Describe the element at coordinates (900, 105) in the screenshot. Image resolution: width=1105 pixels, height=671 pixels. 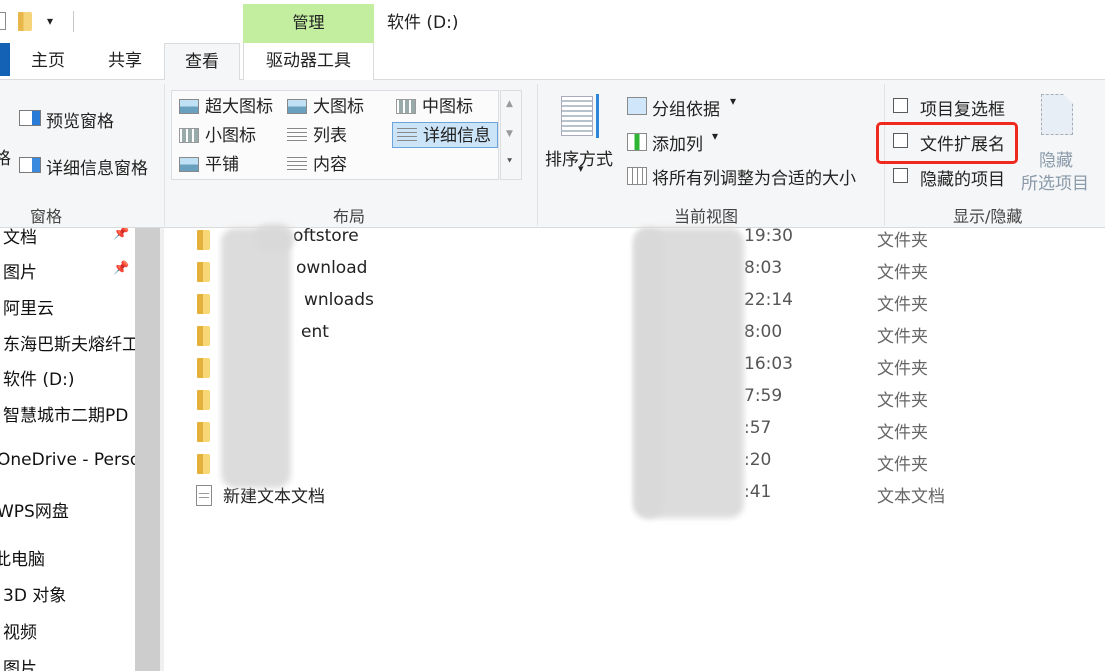
I see `item-checkboxes-checkbox` at that location.